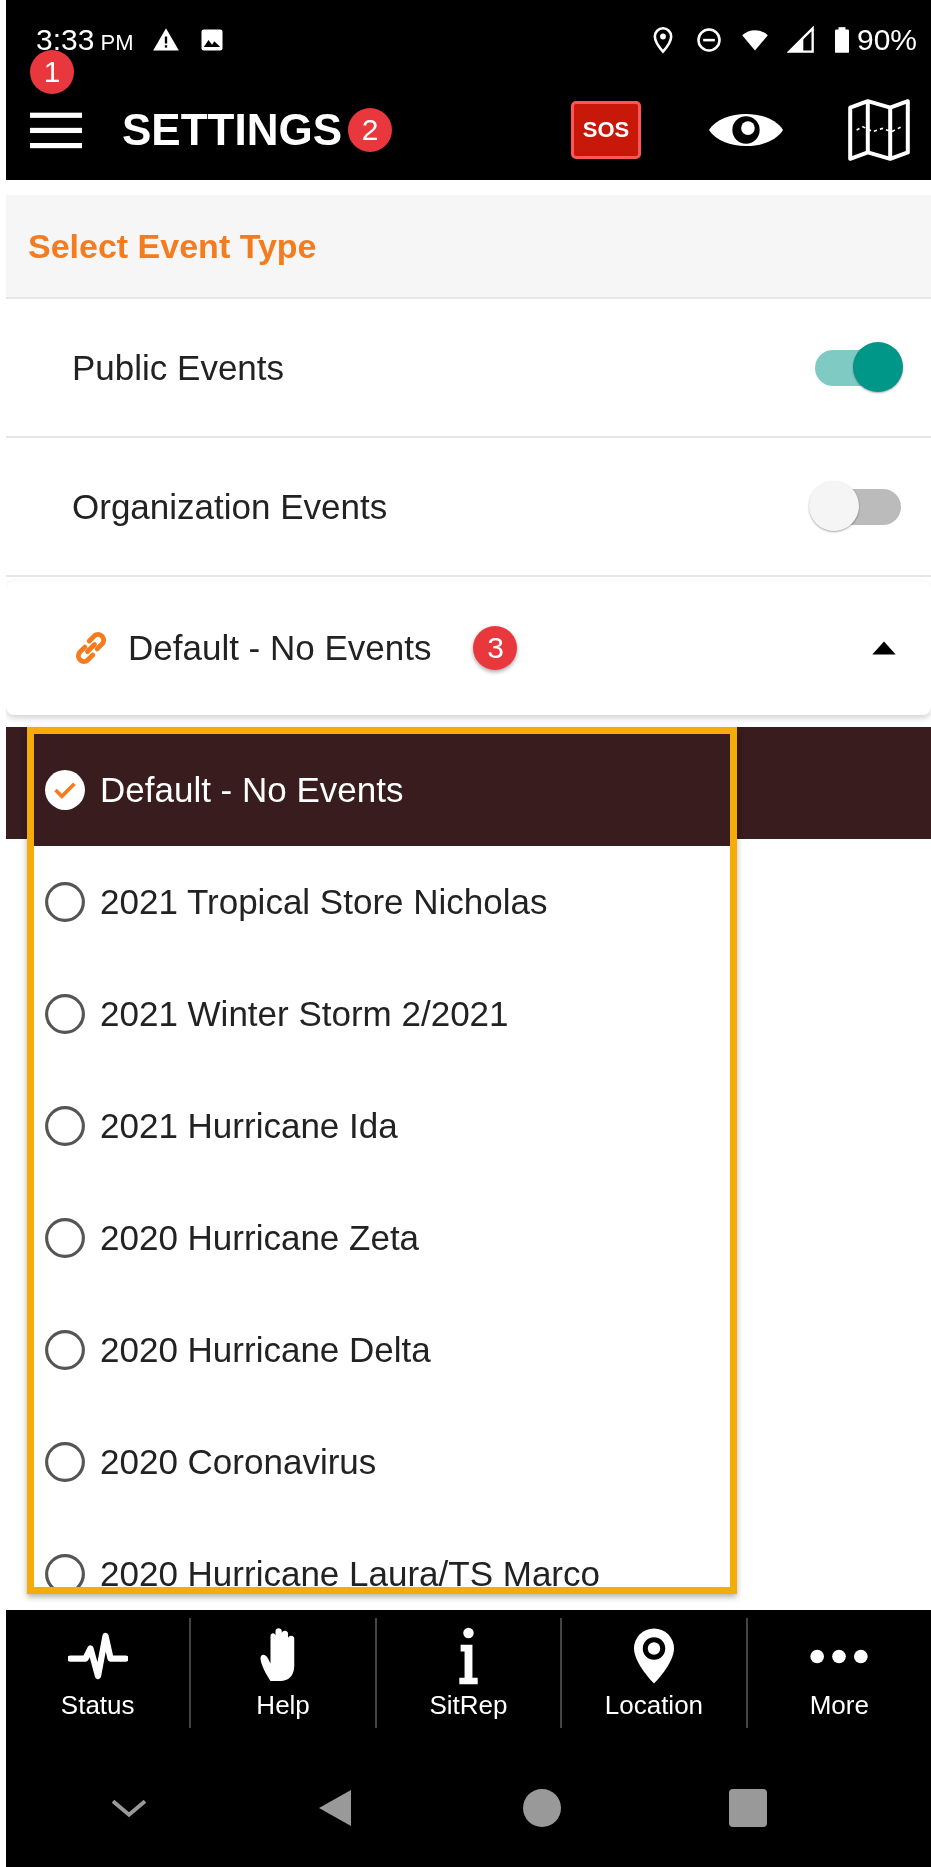 This screenshot has width=931, height=1867. What do you see at coordinates (886, 40) in the screenshot?
I see `battery-level: 90%` at bounding box center [886, 40].